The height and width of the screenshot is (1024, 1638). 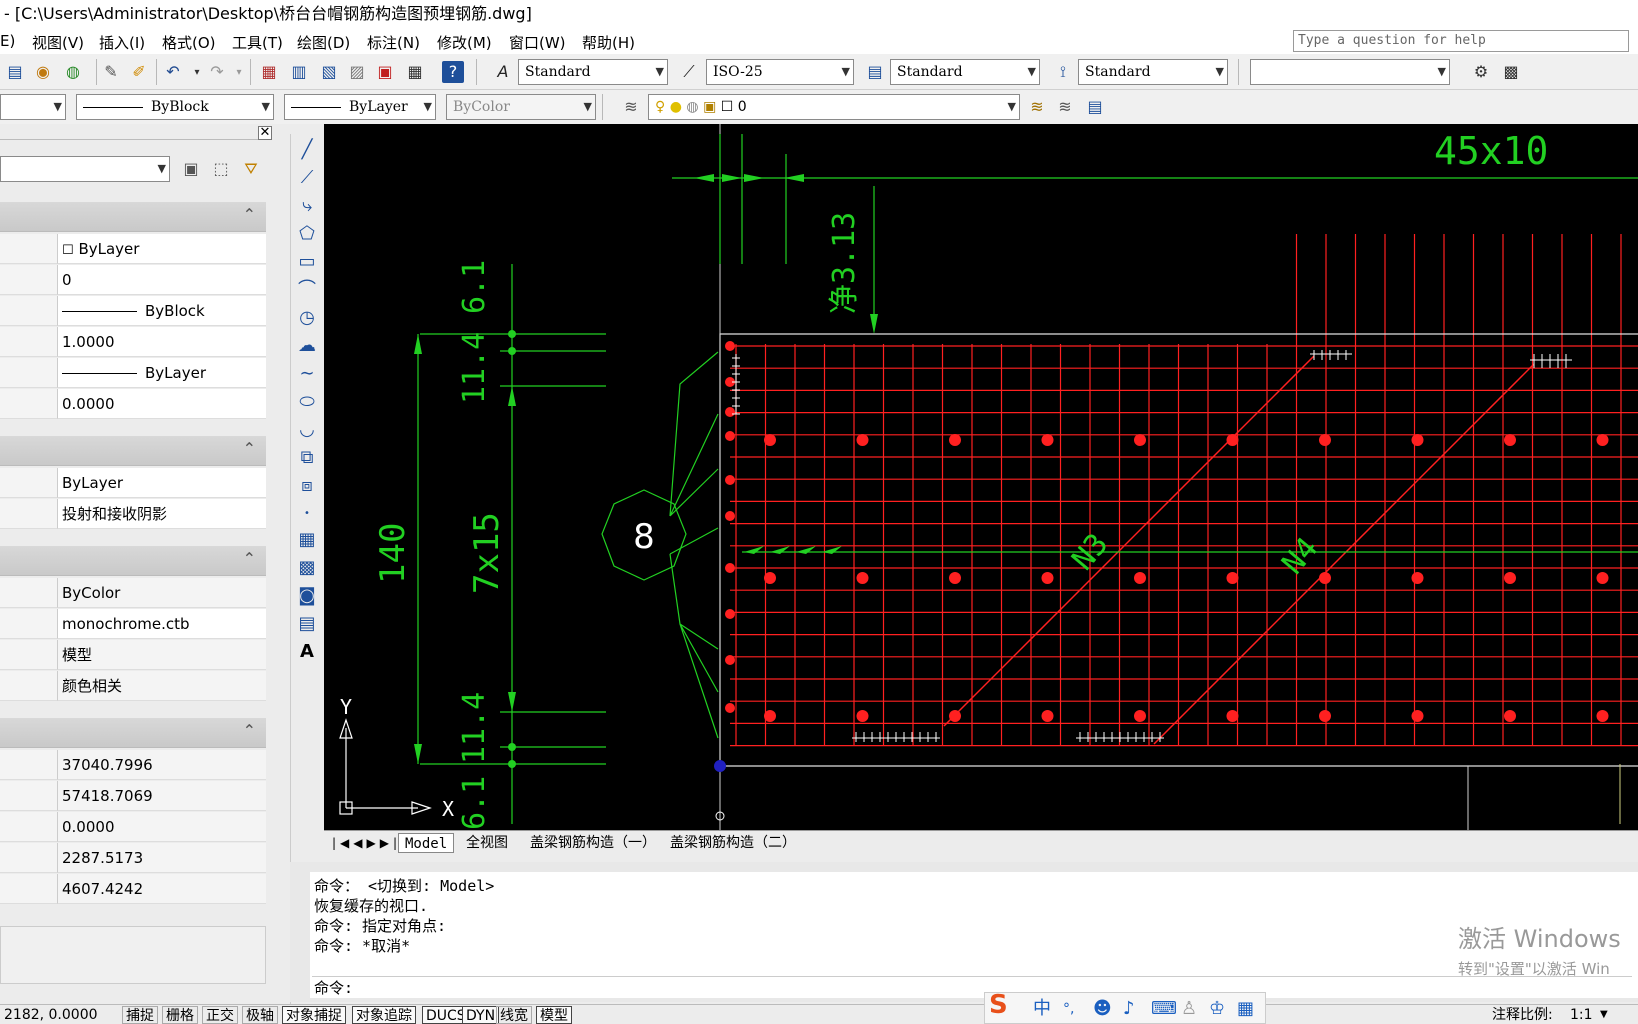 What do you see at coordinates (1245, 1009) in the screenshot?
I see `toolbox-icon: ▦` at bounding box center [1245, 1009].